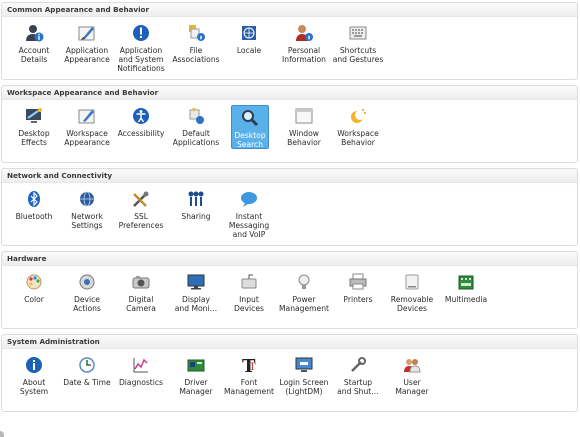  I want to click on item-personal-information: Personal Information, so click(304, 42).